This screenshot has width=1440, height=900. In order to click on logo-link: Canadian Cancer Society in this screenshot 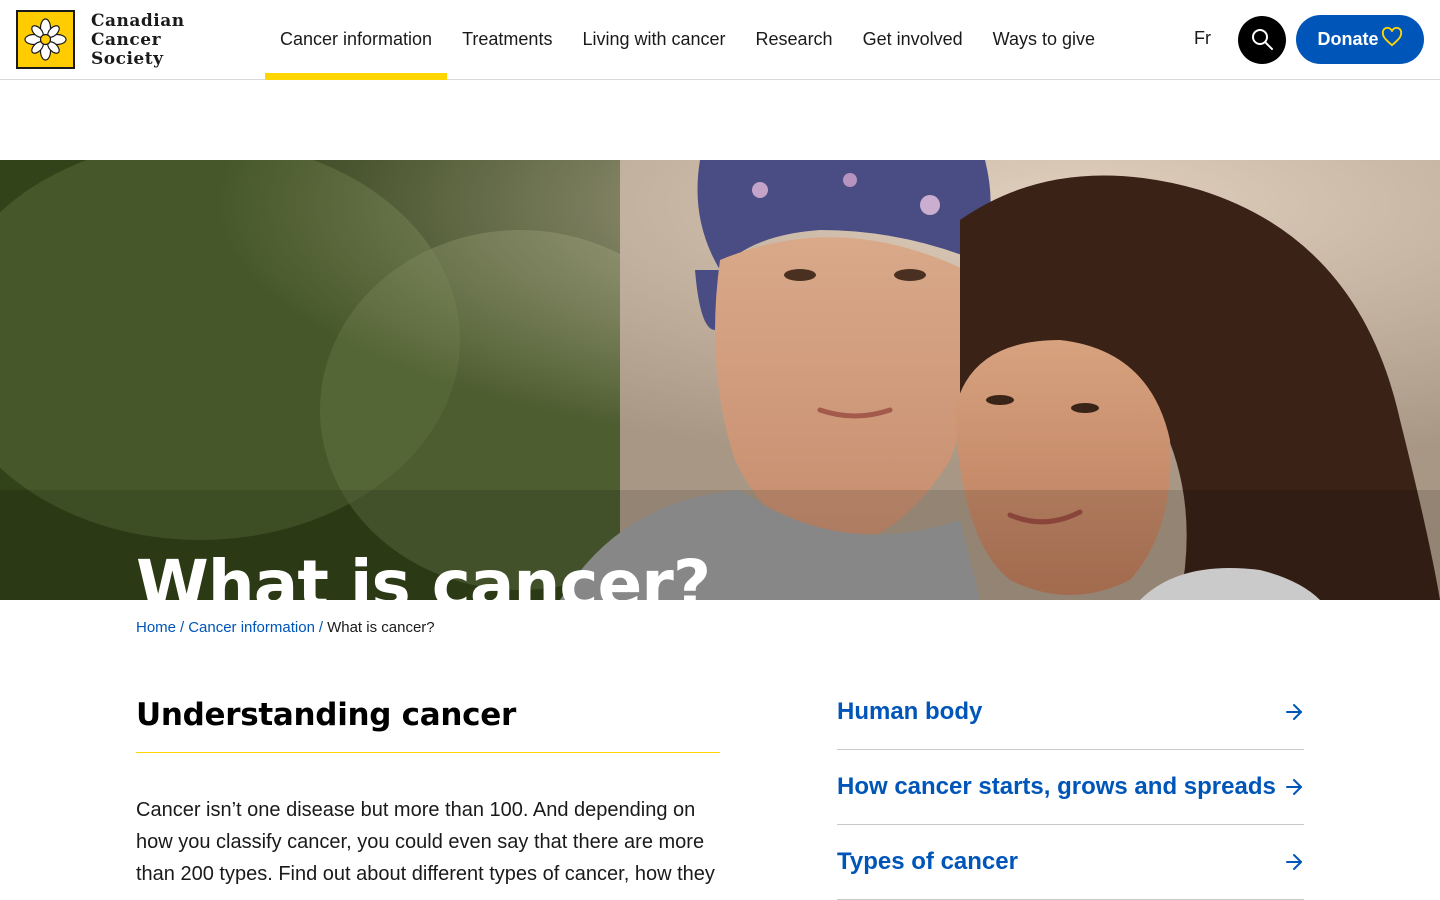, I will do `click(100, 39)`.